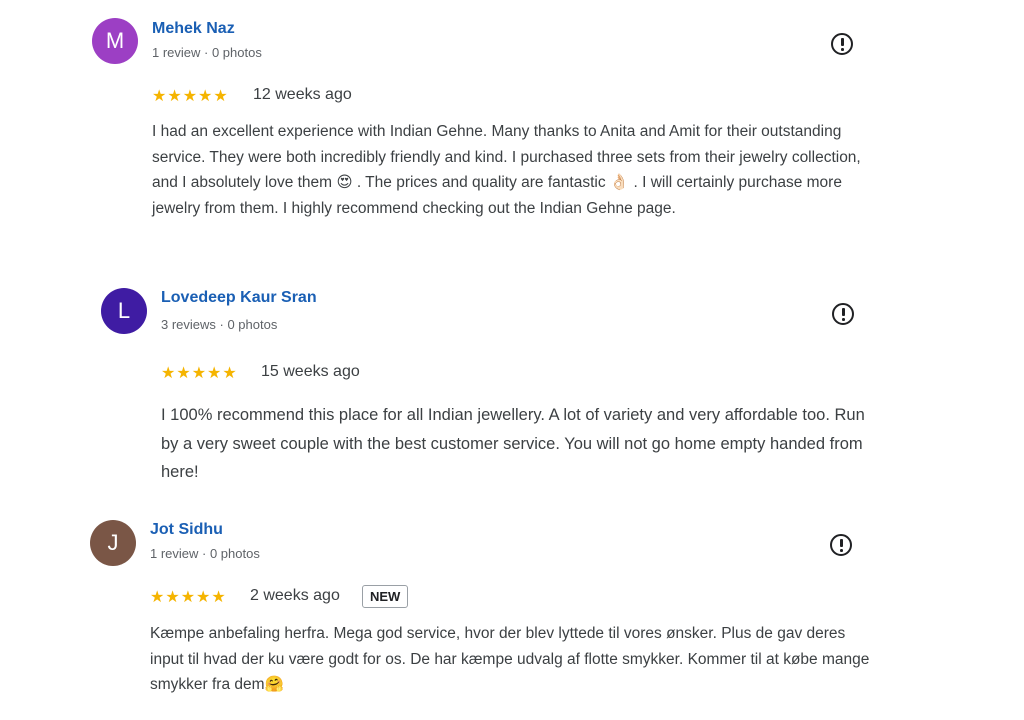  What do you see at coordinates (219, 324) in the screenshot?
I see `reviewer-meta: 3 reviews · 0 photos` at bounding box center [219, 324].